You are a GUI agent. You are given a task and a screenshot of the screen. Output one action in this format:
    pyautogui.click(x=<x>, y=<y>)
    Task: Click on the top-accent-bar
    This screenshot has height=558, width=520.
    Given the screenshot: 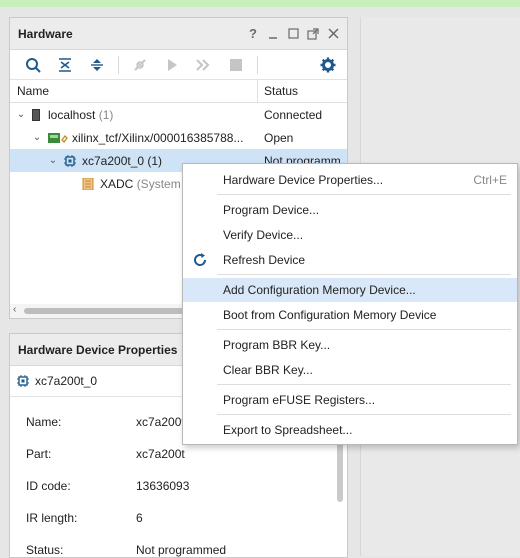 What is the action you would take?
    pyautogui.click(x=260, y=3)
    